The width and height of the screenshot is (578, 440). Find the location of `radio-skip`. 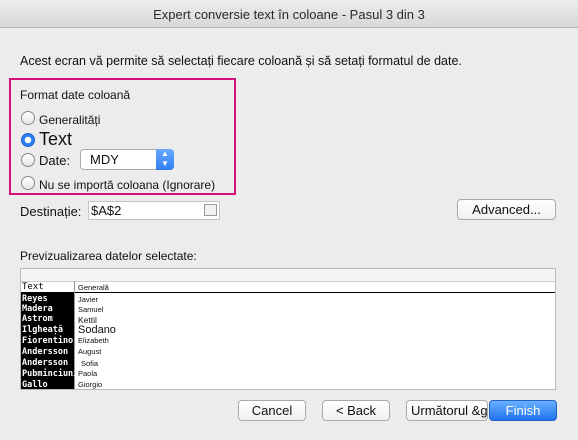

radio-skip is located at coordinates (28, 183).